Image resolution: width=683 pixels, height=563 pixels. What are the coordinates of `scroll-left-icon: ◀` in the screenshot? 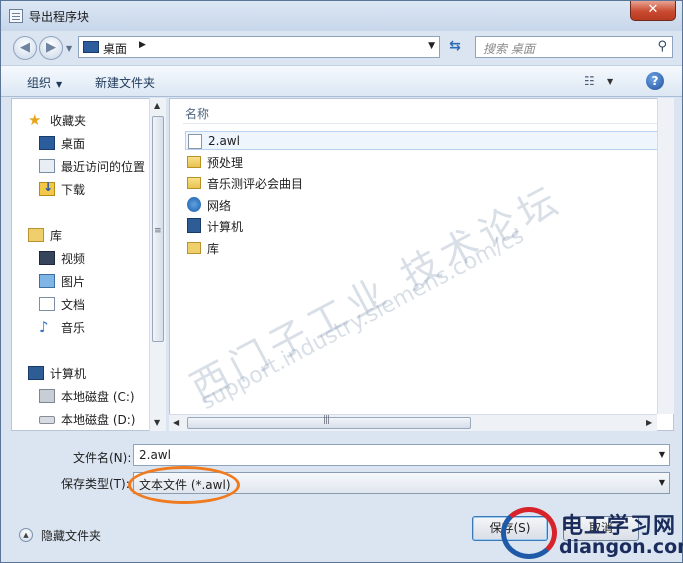 It's located at (176, 422).